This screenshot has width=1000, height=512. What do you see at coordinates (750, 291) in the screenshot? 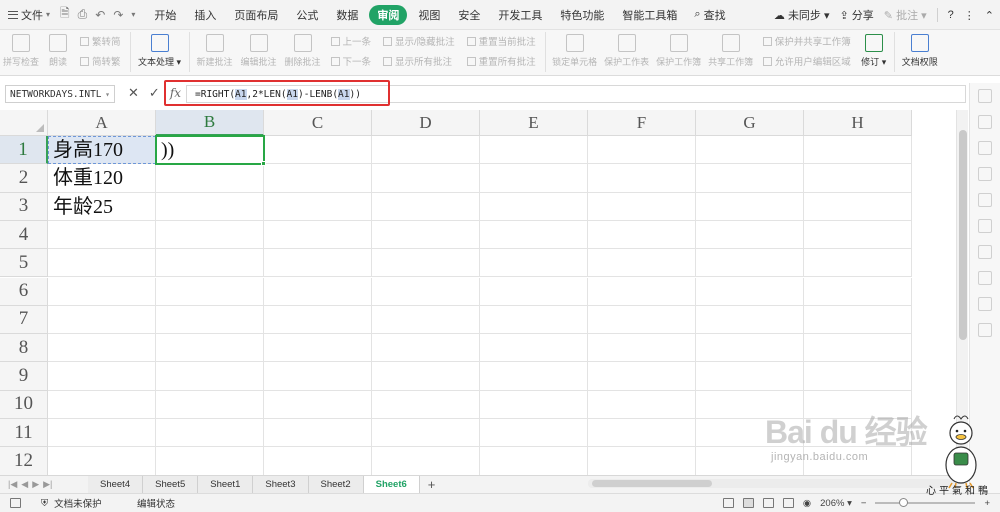
I see `cell-g6` at bounding box center [750, 291].